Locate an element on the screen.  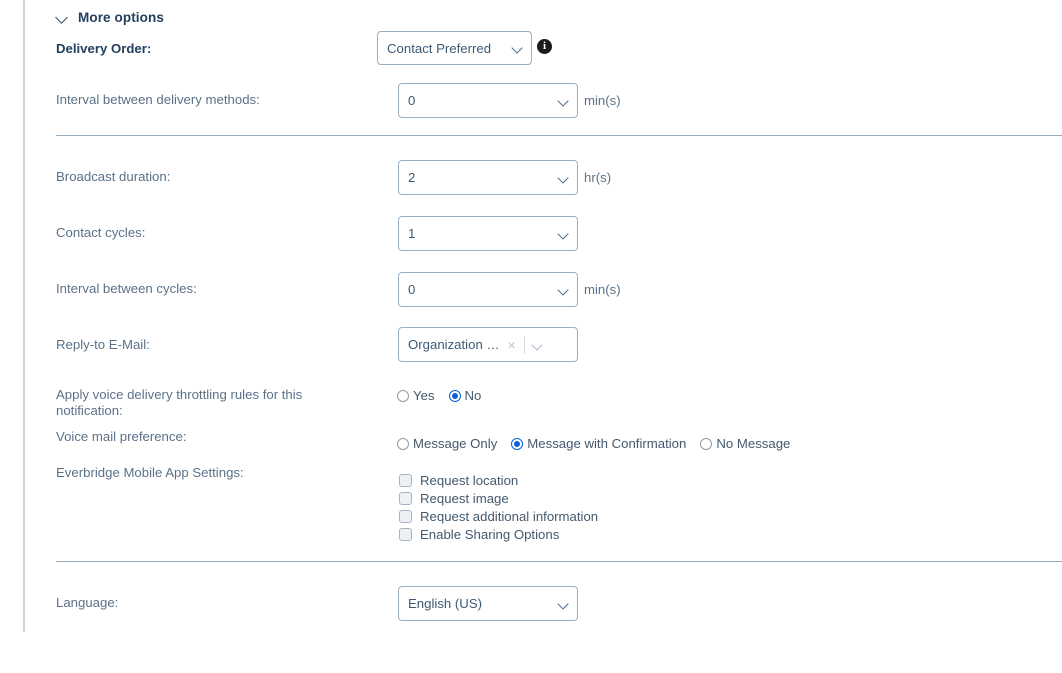
broadcast-duration-unit: hr(s) is located at coordinates (598, 177).